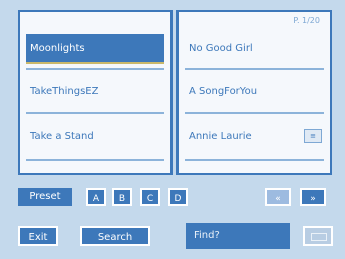 The height and width of the screenshot is (259, 345). I want to click on page-indicator: P. 1/20, so click(306, 20).